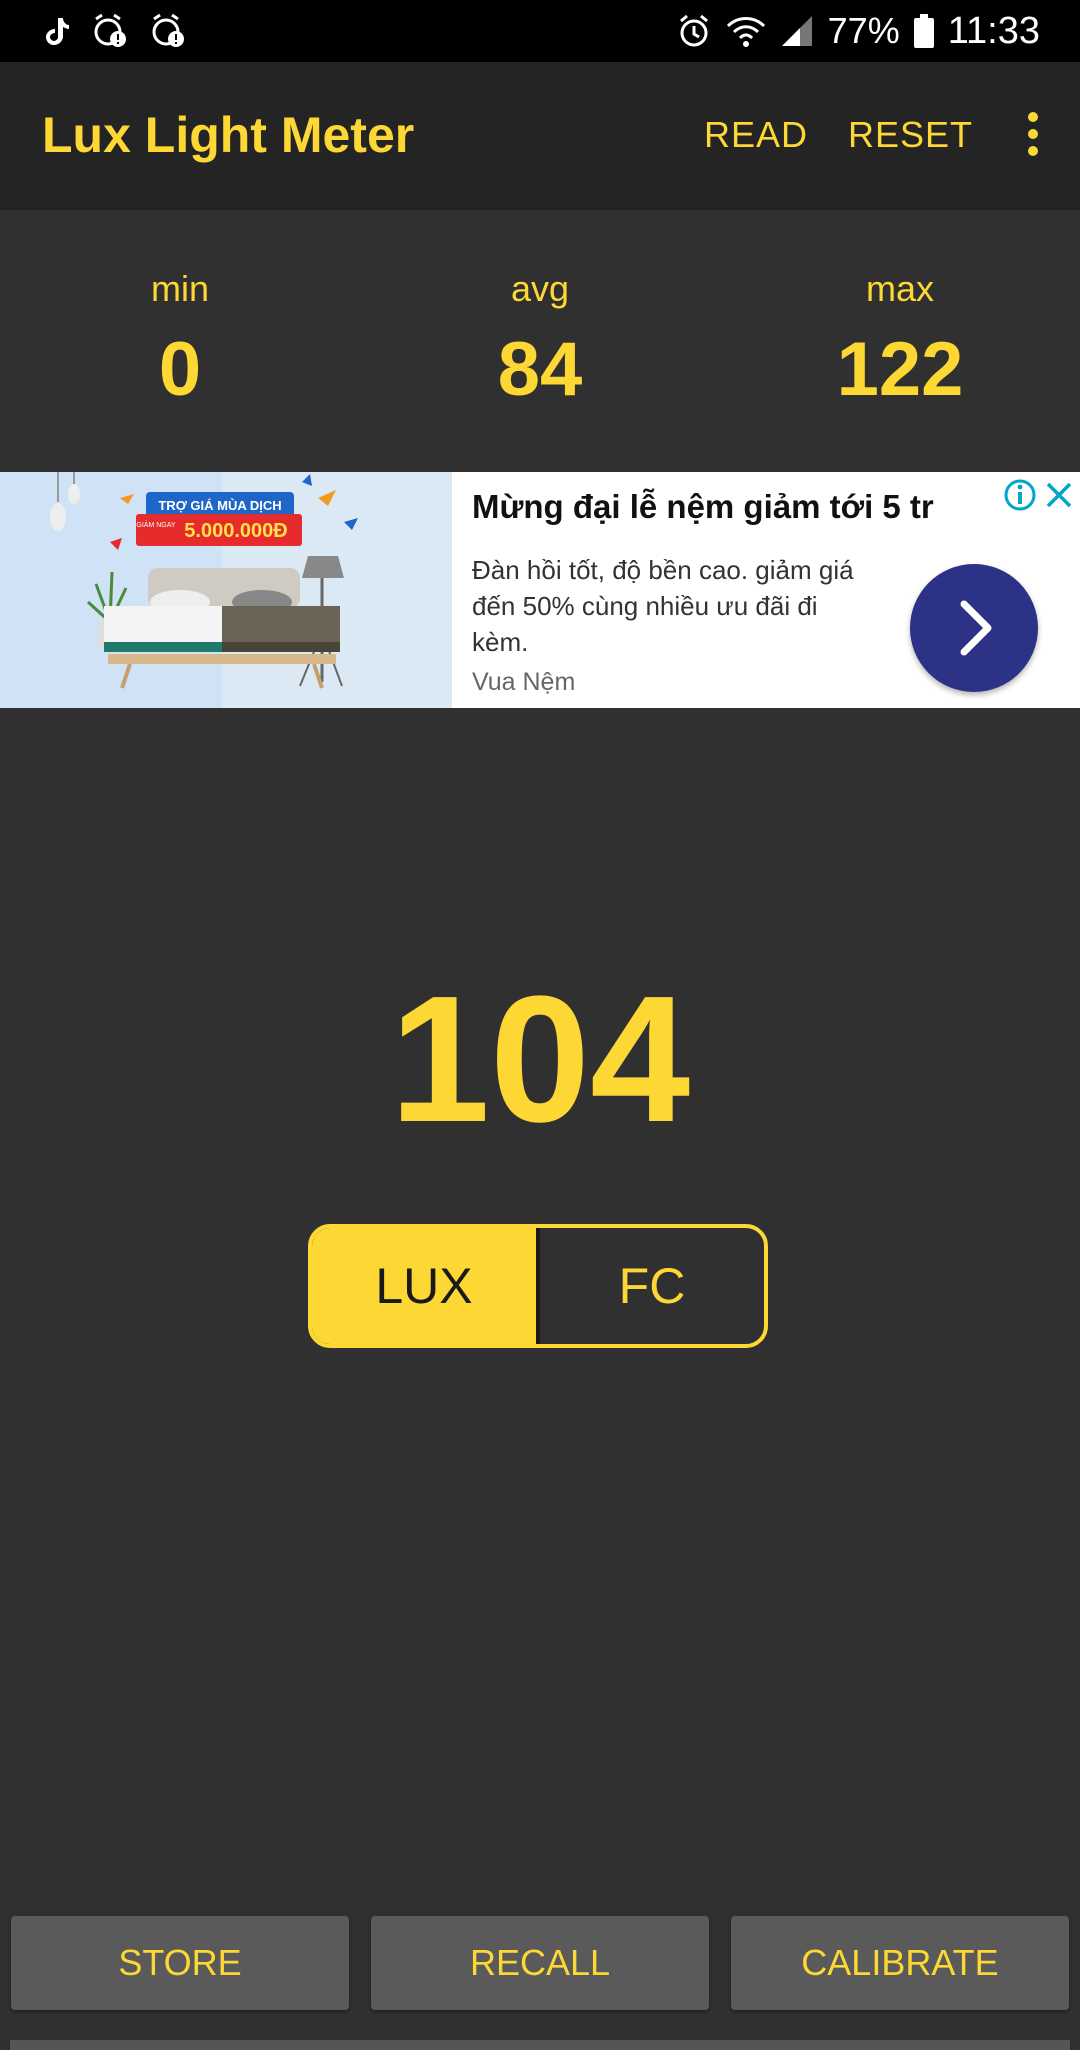 The height and width of the screenshot is (2050, 1080). I want to click on battery-percent: 77%, so click(863, 30).